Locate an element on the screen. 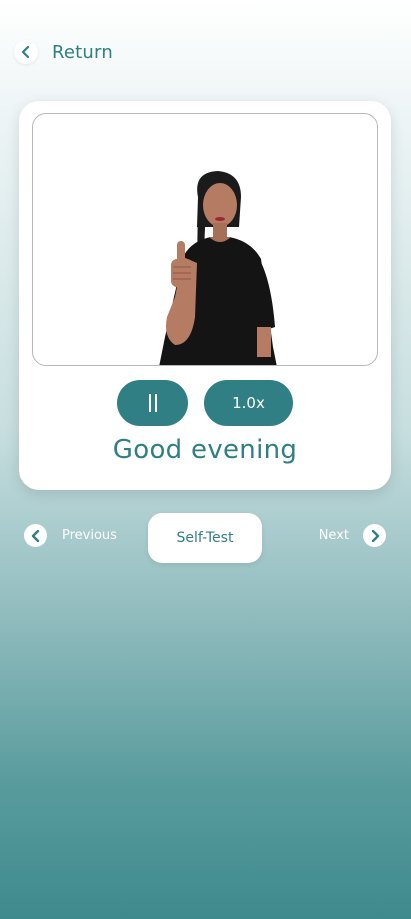  pause-button is located at coordinates (152, 403).